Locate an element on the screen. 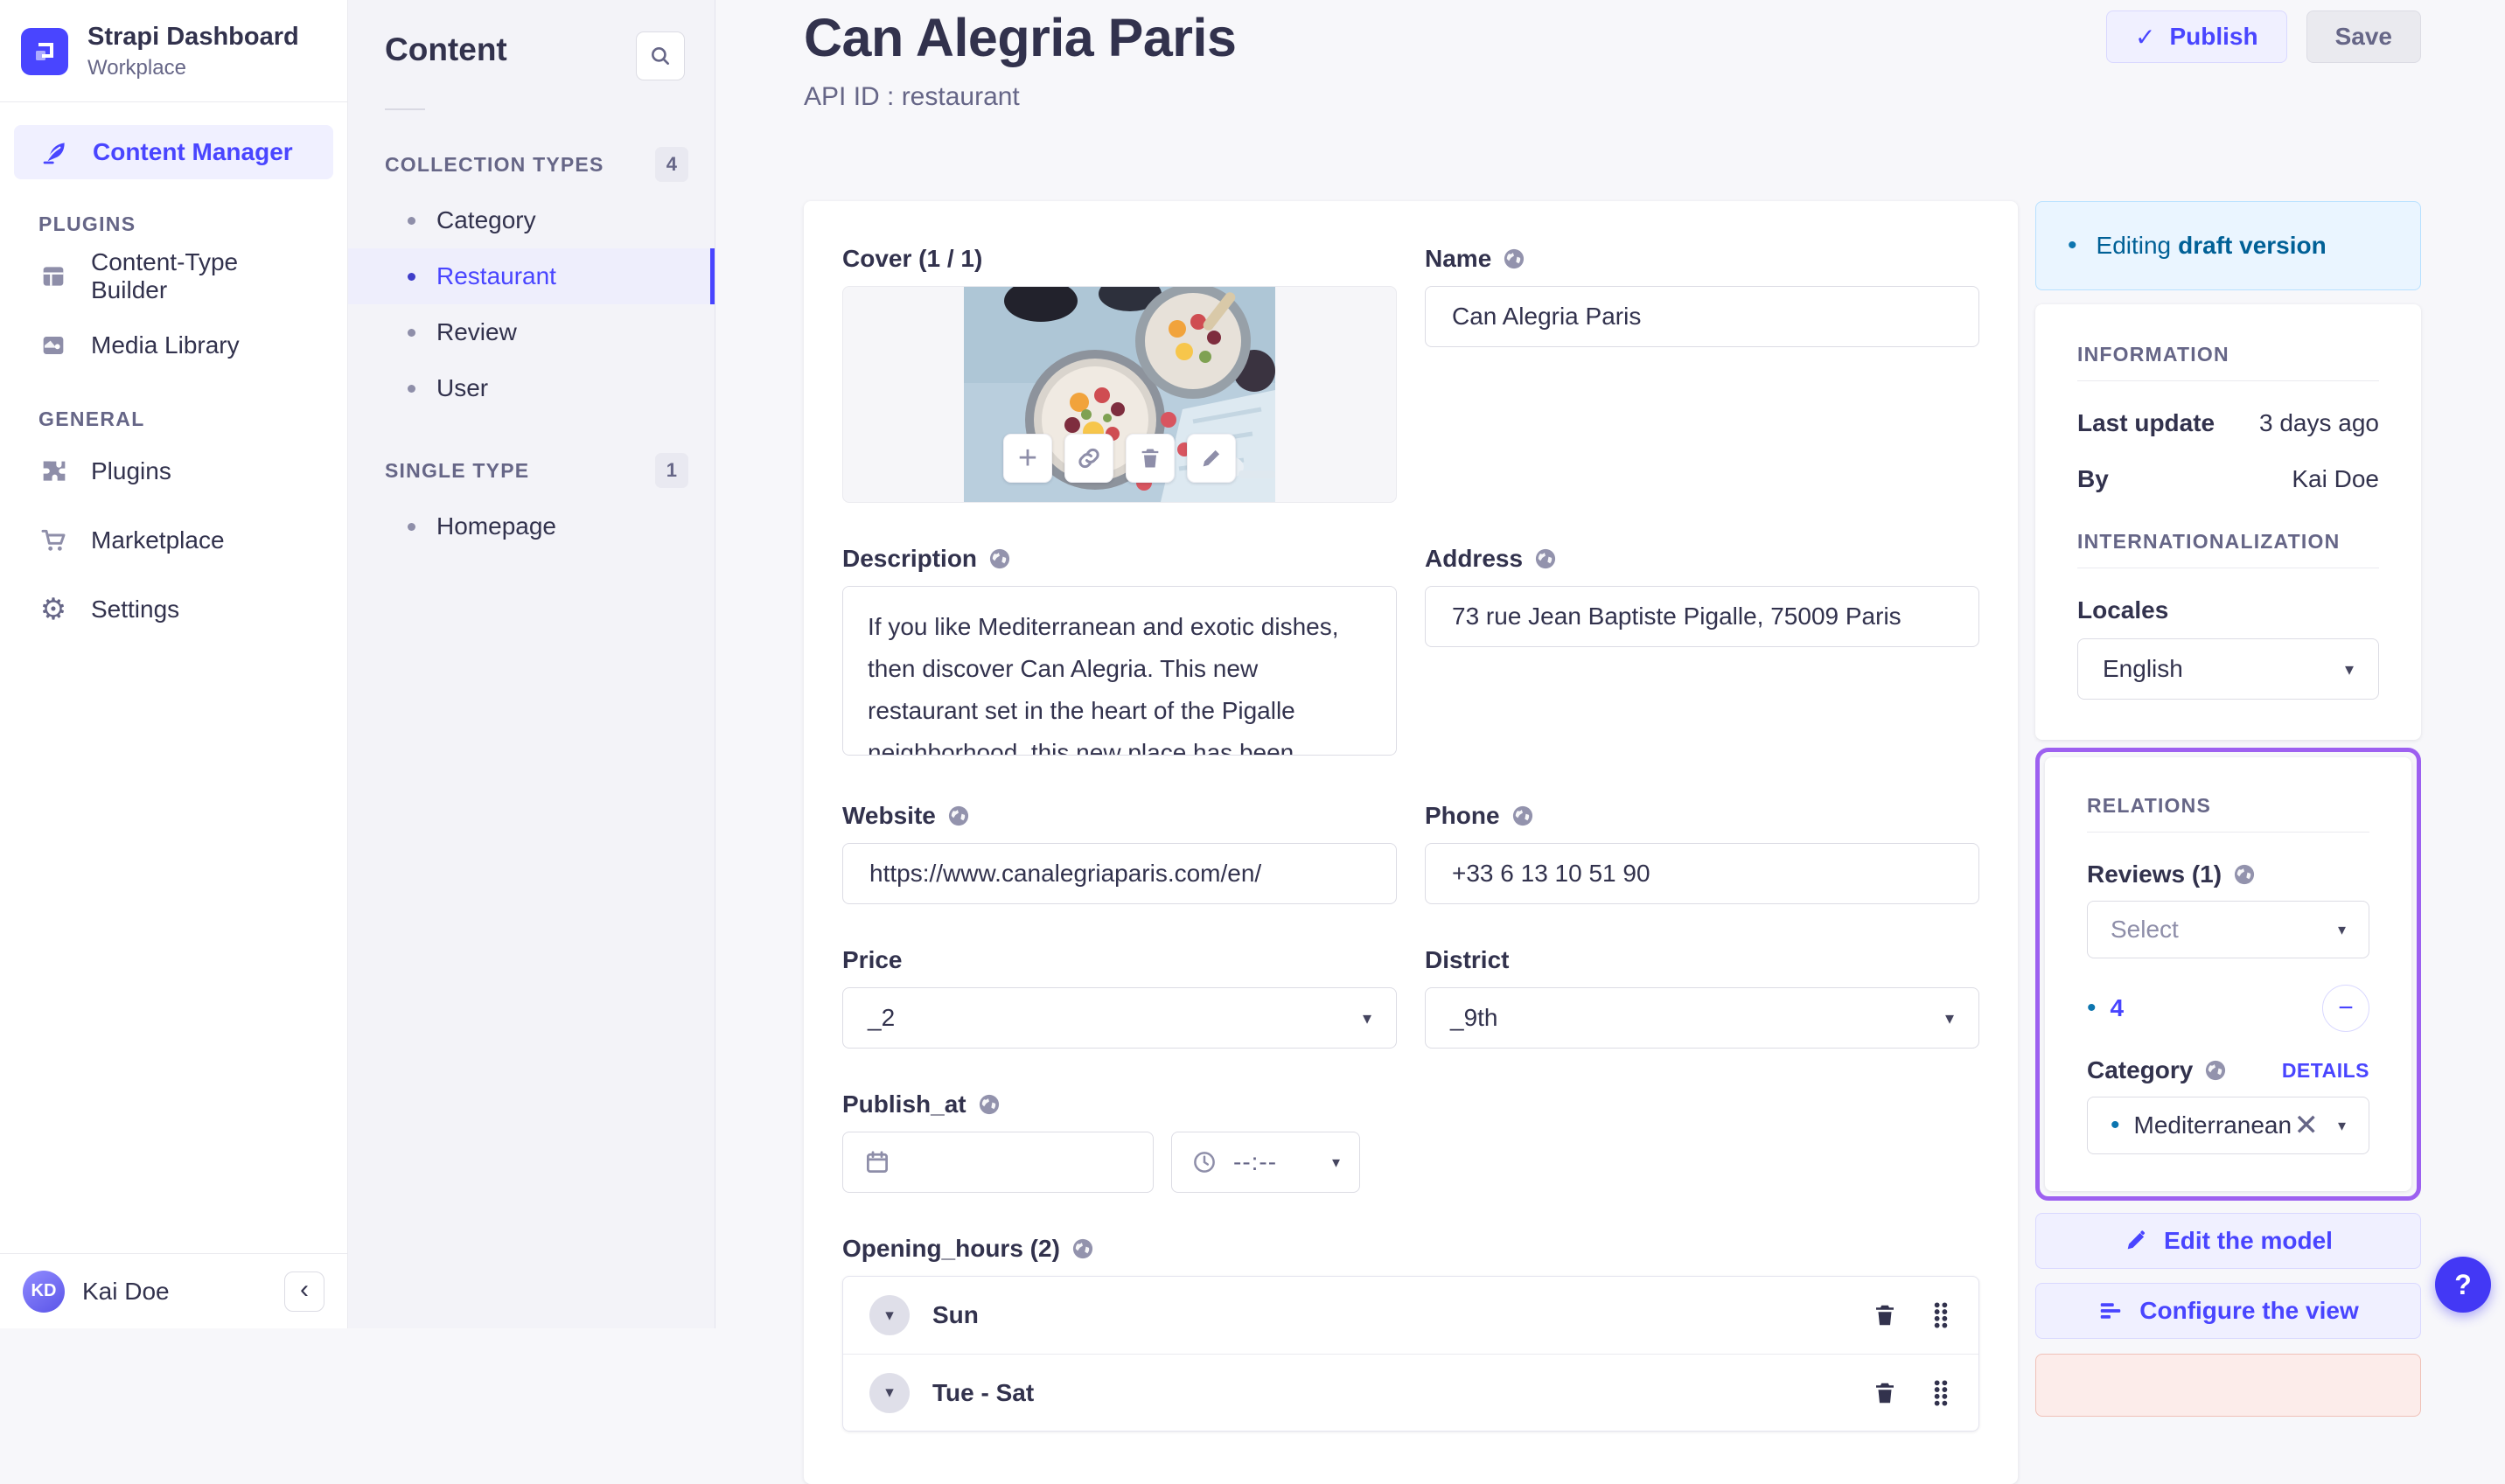 This screenshot has width=2505, height=1484. delete-media-button is located at coordinates (1150, 459).